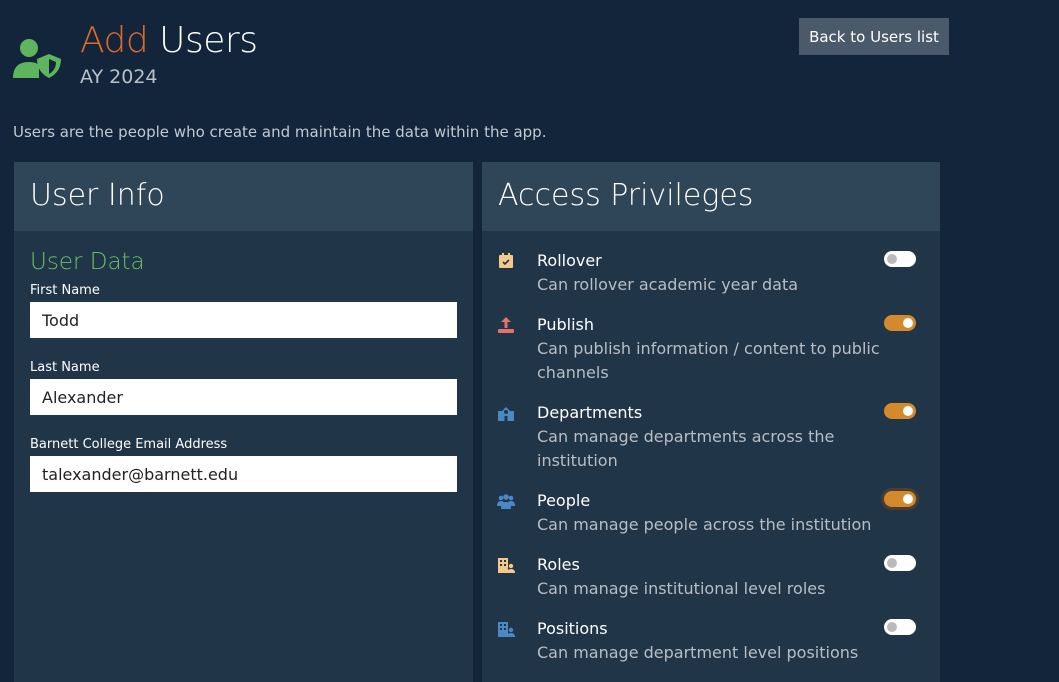 The image size is (1059, 682). I want to click on positions-toggle, so click(900, 627).